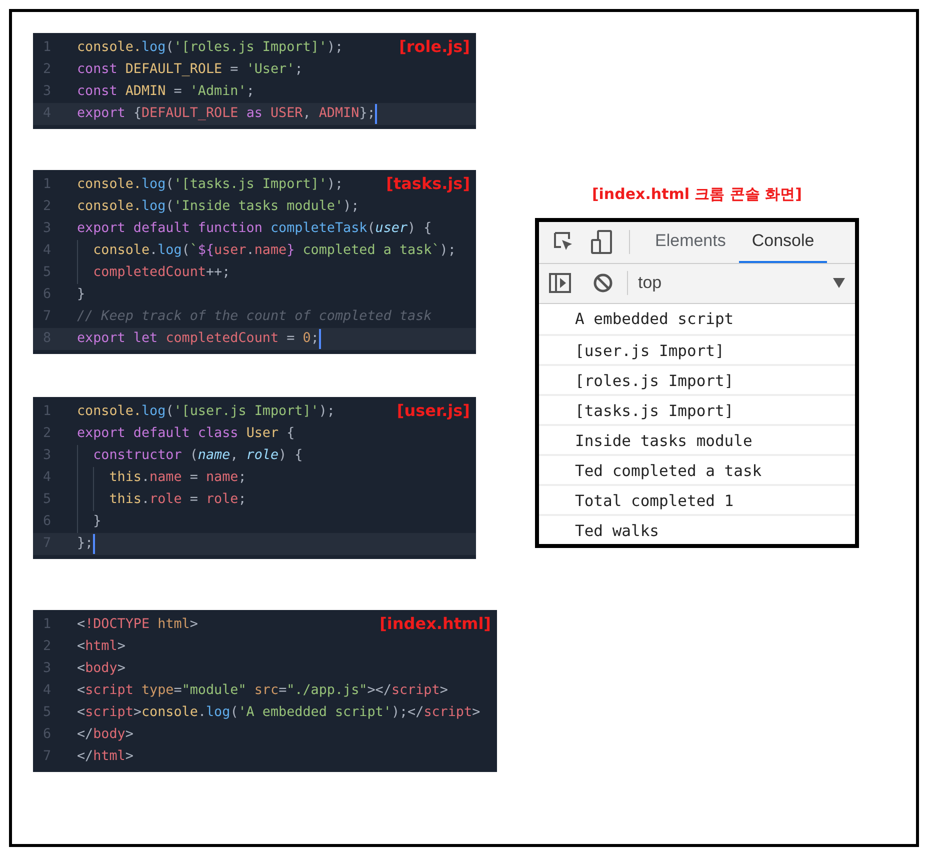 Image resolution: width=925 pixels, height=857 pixels. What do you see at coordinates (206, 412) in the screenshot?
I see `code-line: console.log('[user.js Import]');` at bounding box center [206, 412].